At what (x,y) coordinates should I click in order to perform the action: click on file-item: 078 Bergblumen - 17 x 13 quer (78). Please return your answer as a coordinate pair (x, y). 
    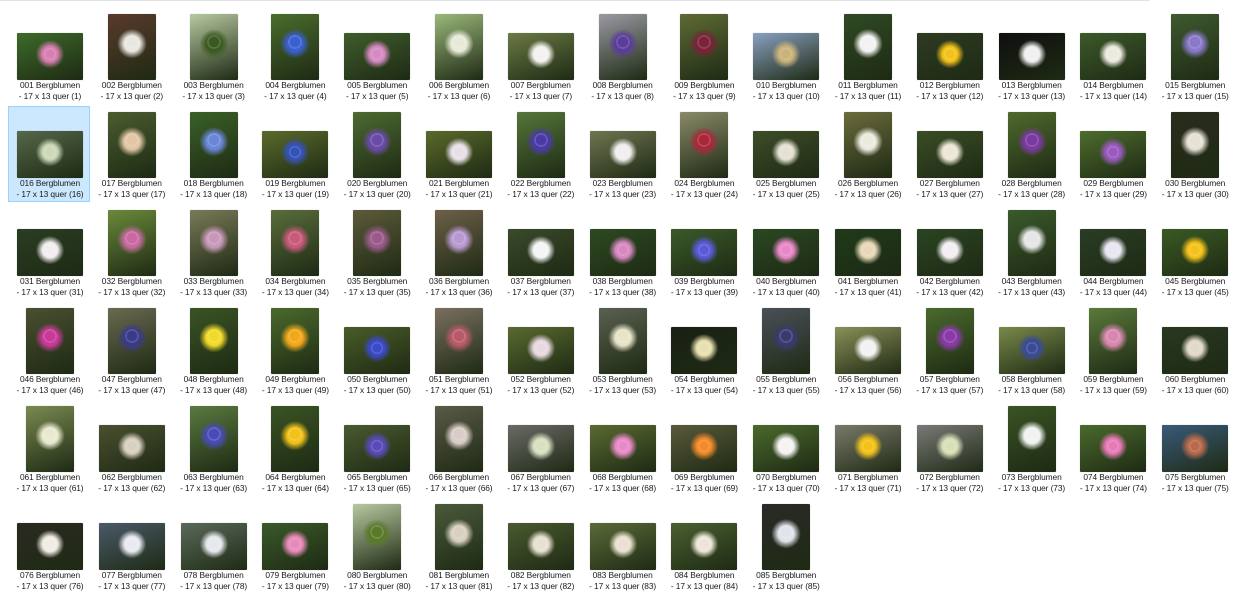
    Looking at the image, I should click on (213, 546).